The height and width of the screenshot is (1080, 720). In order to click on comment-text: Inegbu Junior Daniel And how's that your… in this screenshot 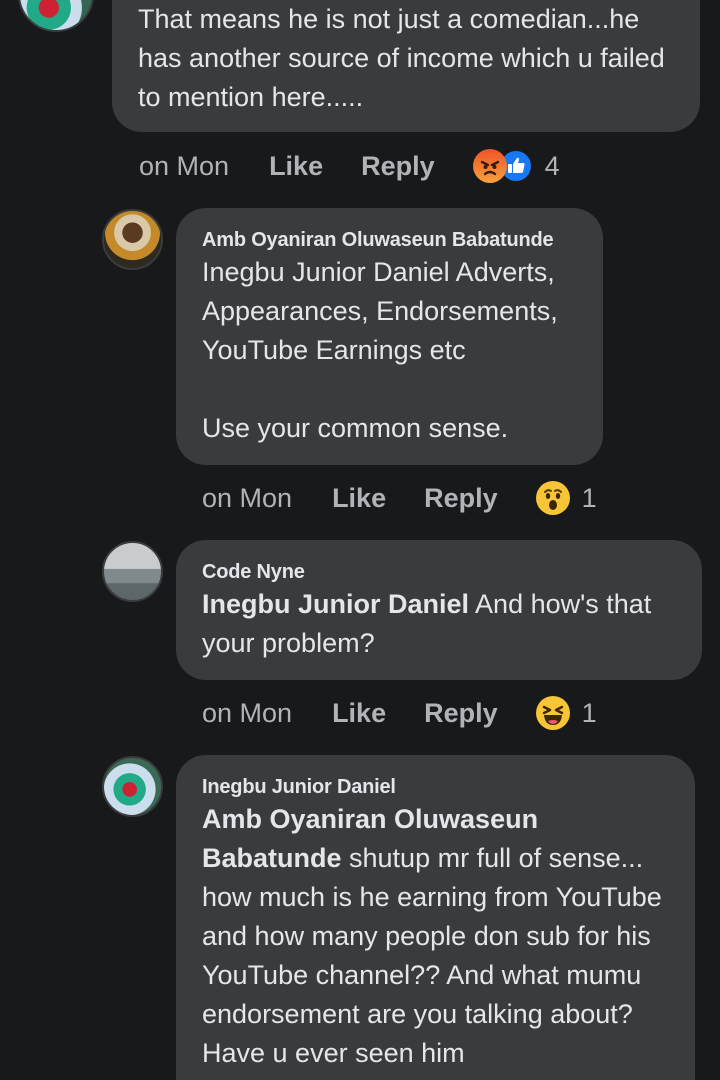, I will do `click(442, 624)`.